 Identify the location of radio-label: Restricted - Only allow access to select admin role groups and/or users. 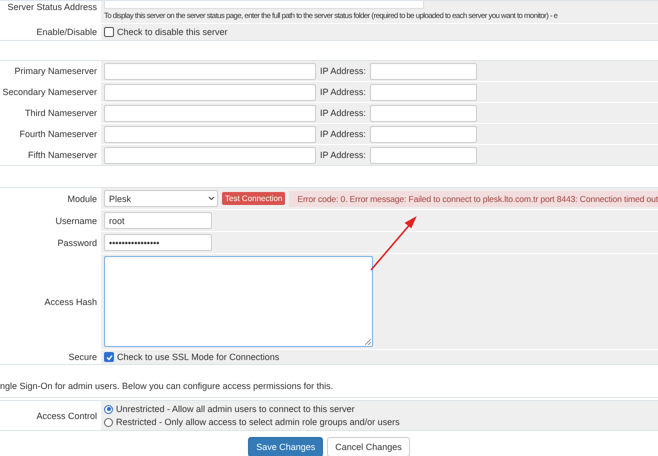
(258, 422).